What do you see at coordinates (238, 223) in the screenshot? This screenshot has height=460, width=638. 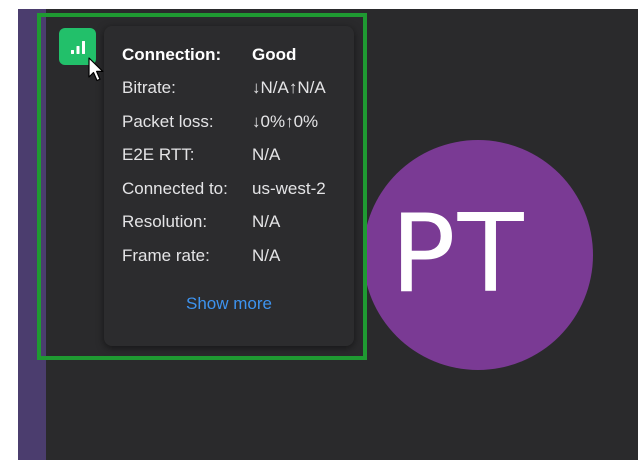 I see `stat-resolution: Resolution: N/A` at bounding box center [238, 223].